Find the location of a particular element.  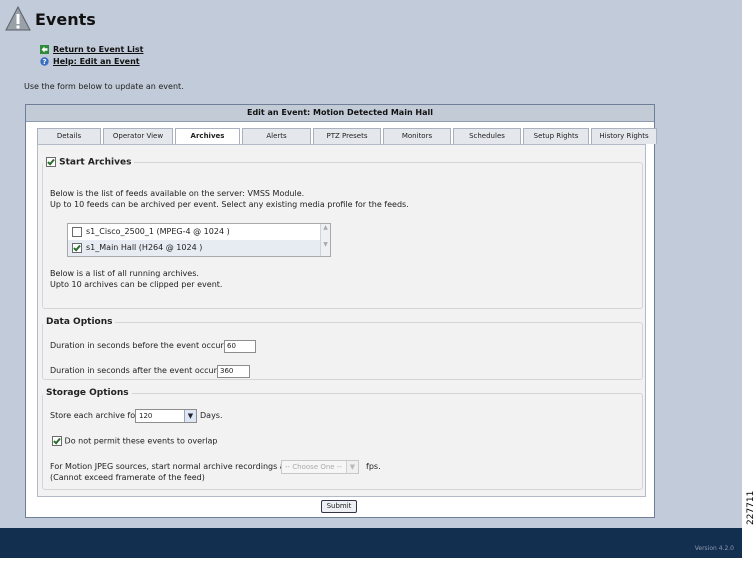

start-archives-legend: Start Archives is located at coordinates (88, 162).